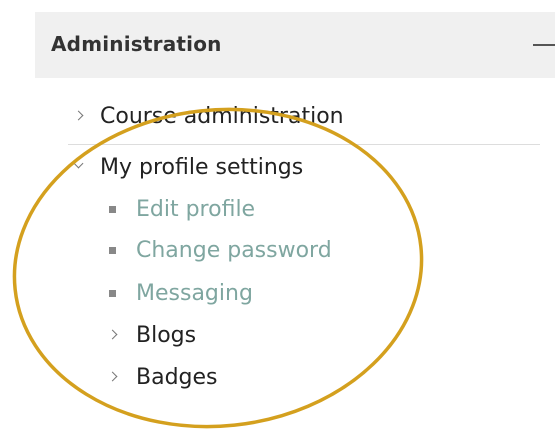 The image size is (555, 437). What do you see at coordinates (136, 44) in the screenshot?
I see `block-title: Administration` at bounding box center [136, 44].